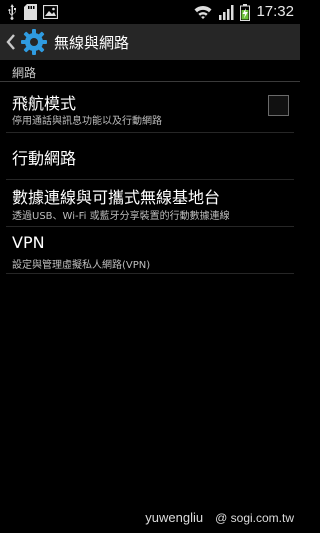  What do you see at coordinates (254, 517) in the screenshot?
I see `watermark-site: @ sogi.com.tw` at bounding box center [254, 517].